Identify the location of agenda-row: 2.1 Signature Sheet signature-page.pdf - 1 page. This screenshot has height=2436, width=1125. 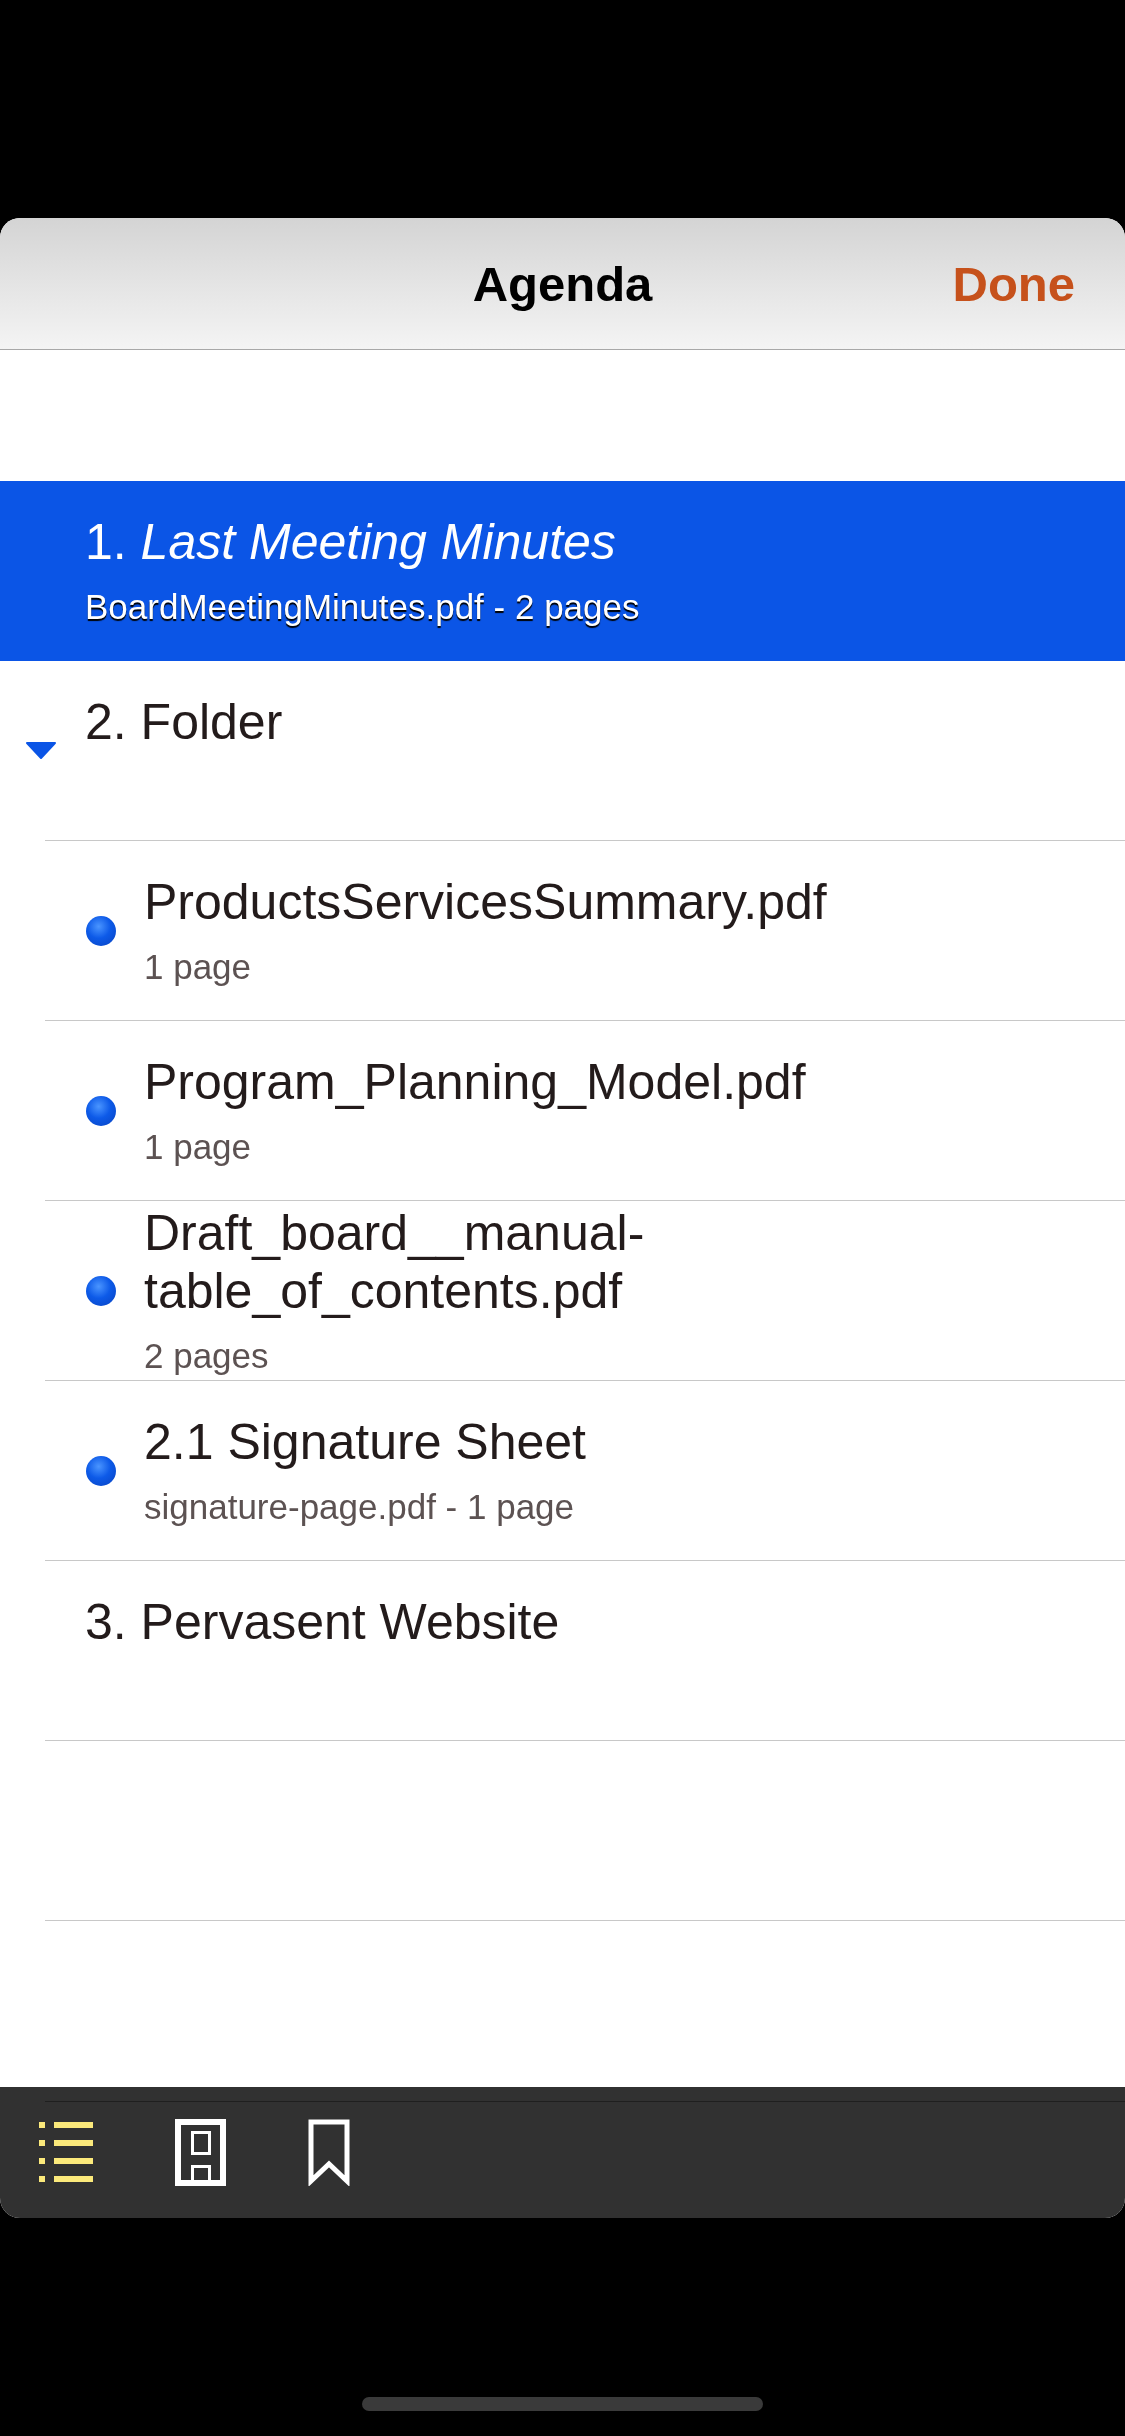
(562, 1470).